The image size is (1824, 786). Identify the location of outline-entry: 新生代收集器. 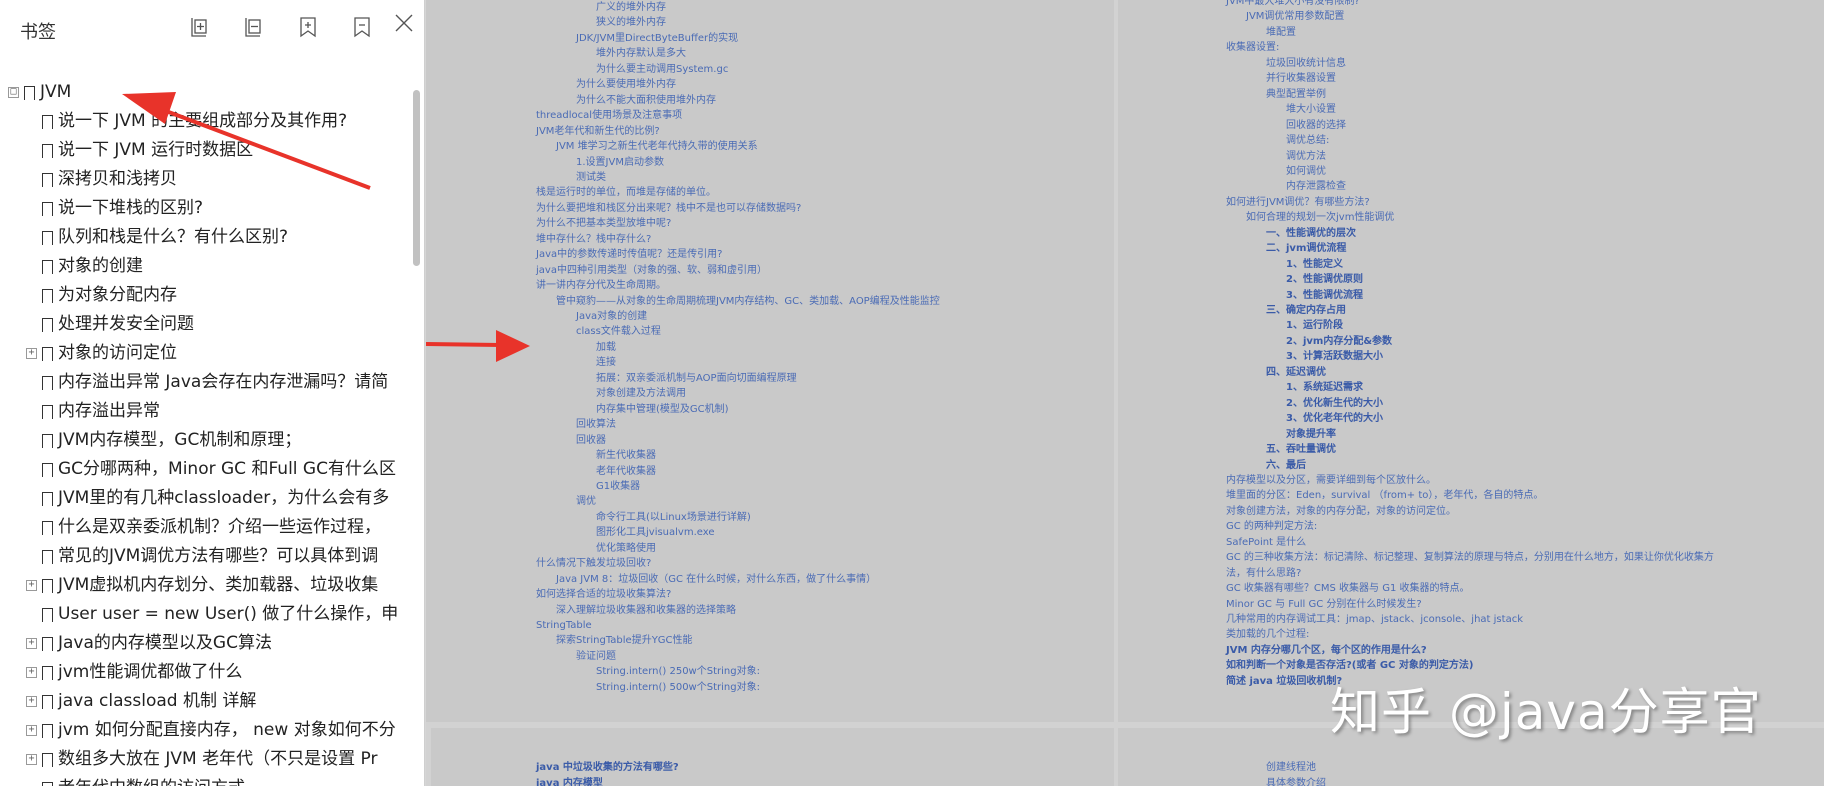
(626, 456).